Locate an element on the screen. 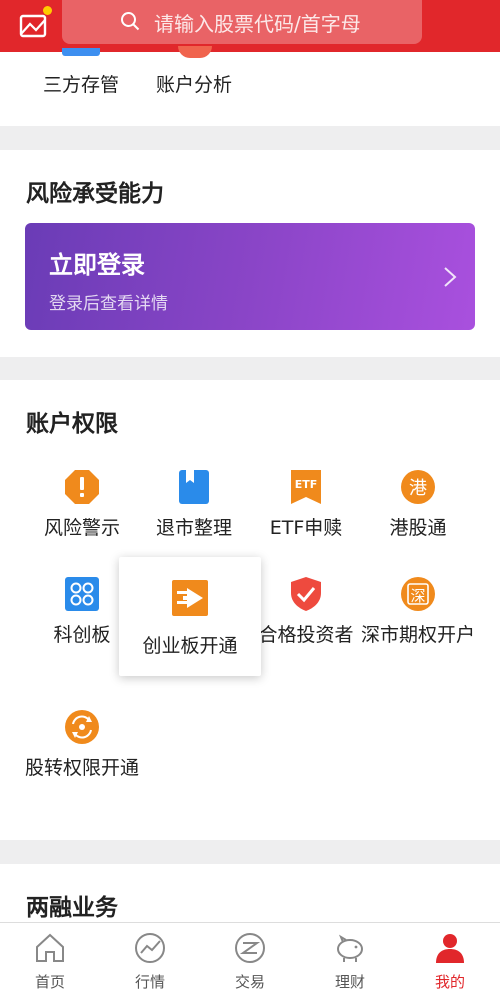 This screenshot has width=500, height=991. arrow-right-box-icon is located at coordinates (190, 598).